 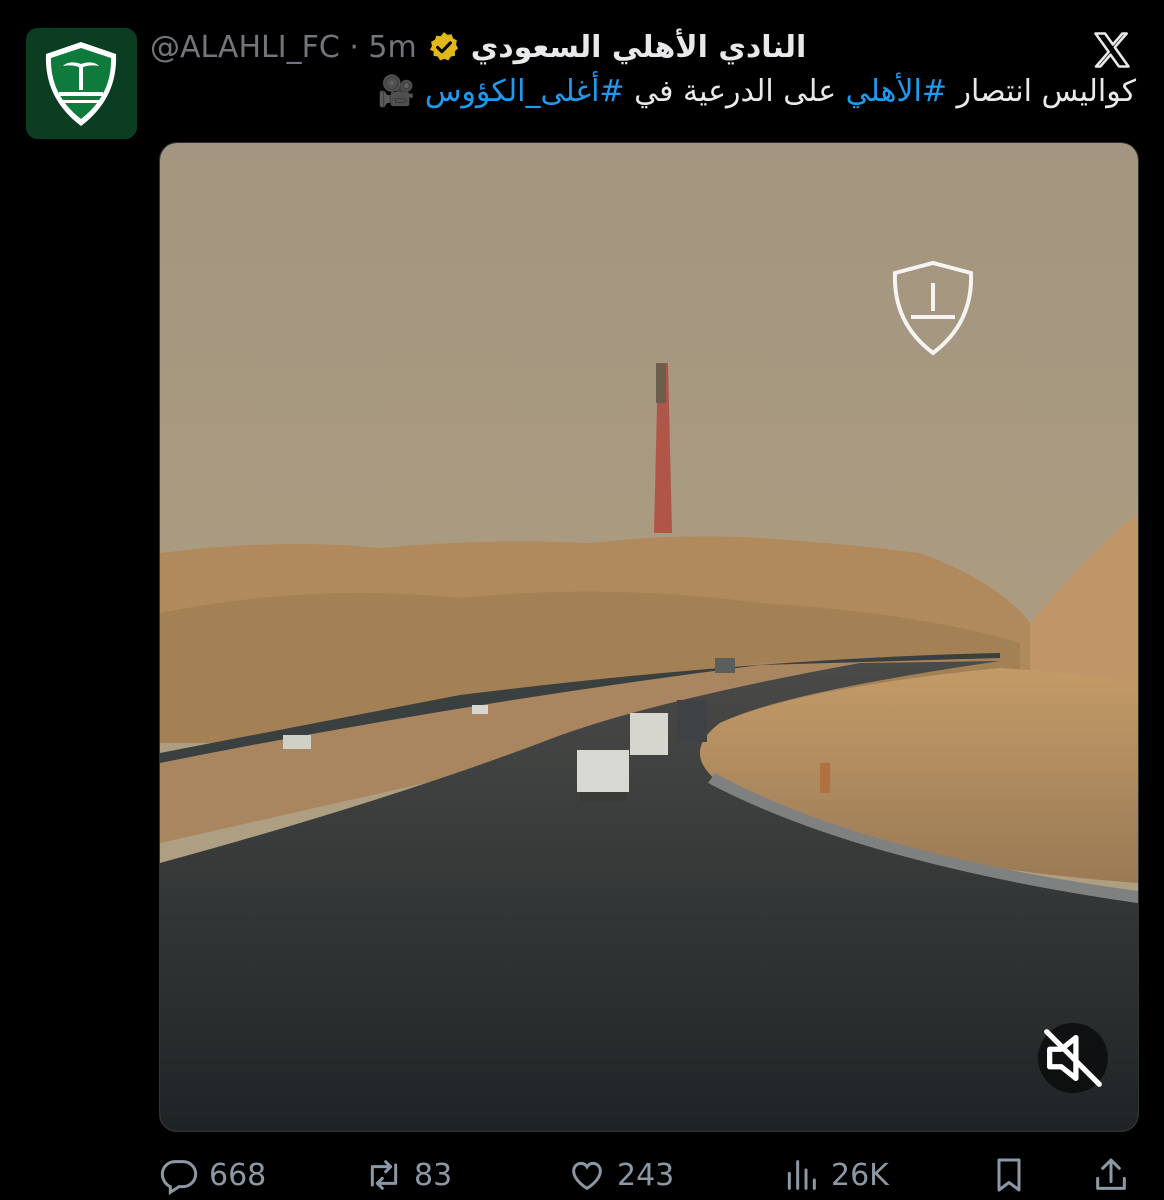 What do you see at coordinates (646, 1175) in the screenshot?
I see `like-count: 243` at bounding box center [646, 1175].